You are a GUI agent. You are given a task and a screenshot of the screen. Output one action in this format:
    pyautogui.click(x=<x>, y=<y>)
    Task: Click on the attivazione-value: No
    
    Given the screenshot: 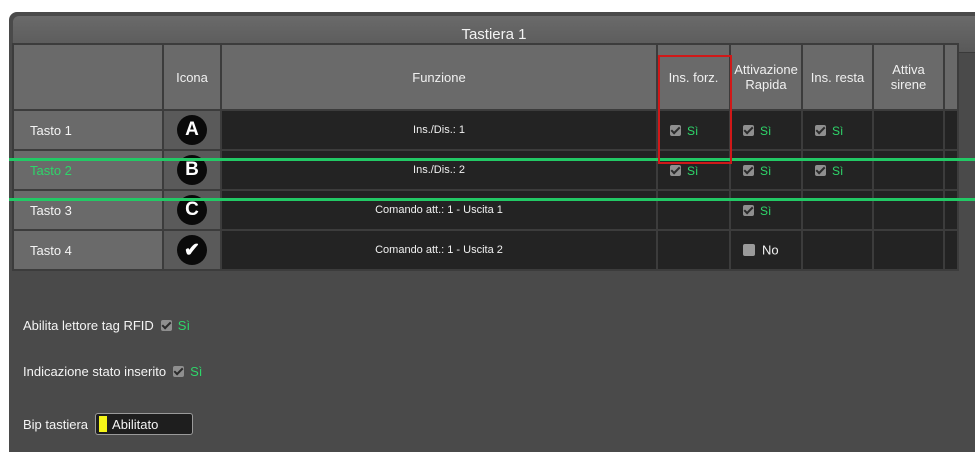 What is the action you would take?
    pyautogui.click(x=770, y=250)
    